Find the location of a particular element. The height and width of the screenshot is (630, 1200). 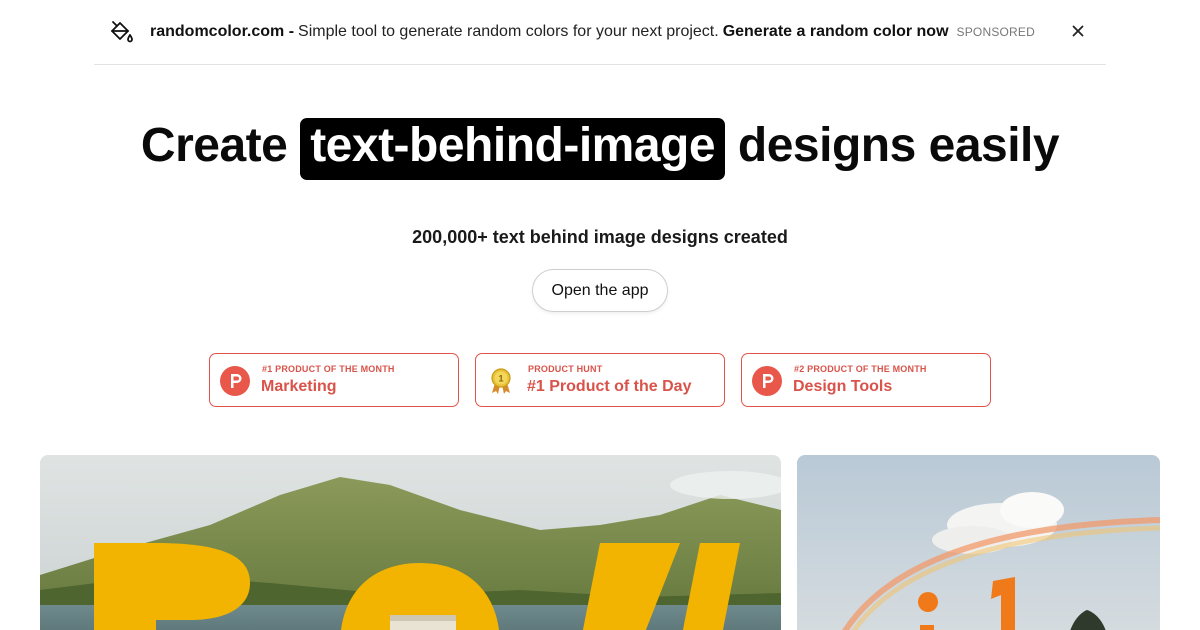

medal-icon: 1 is located at coordinates (501, 381).